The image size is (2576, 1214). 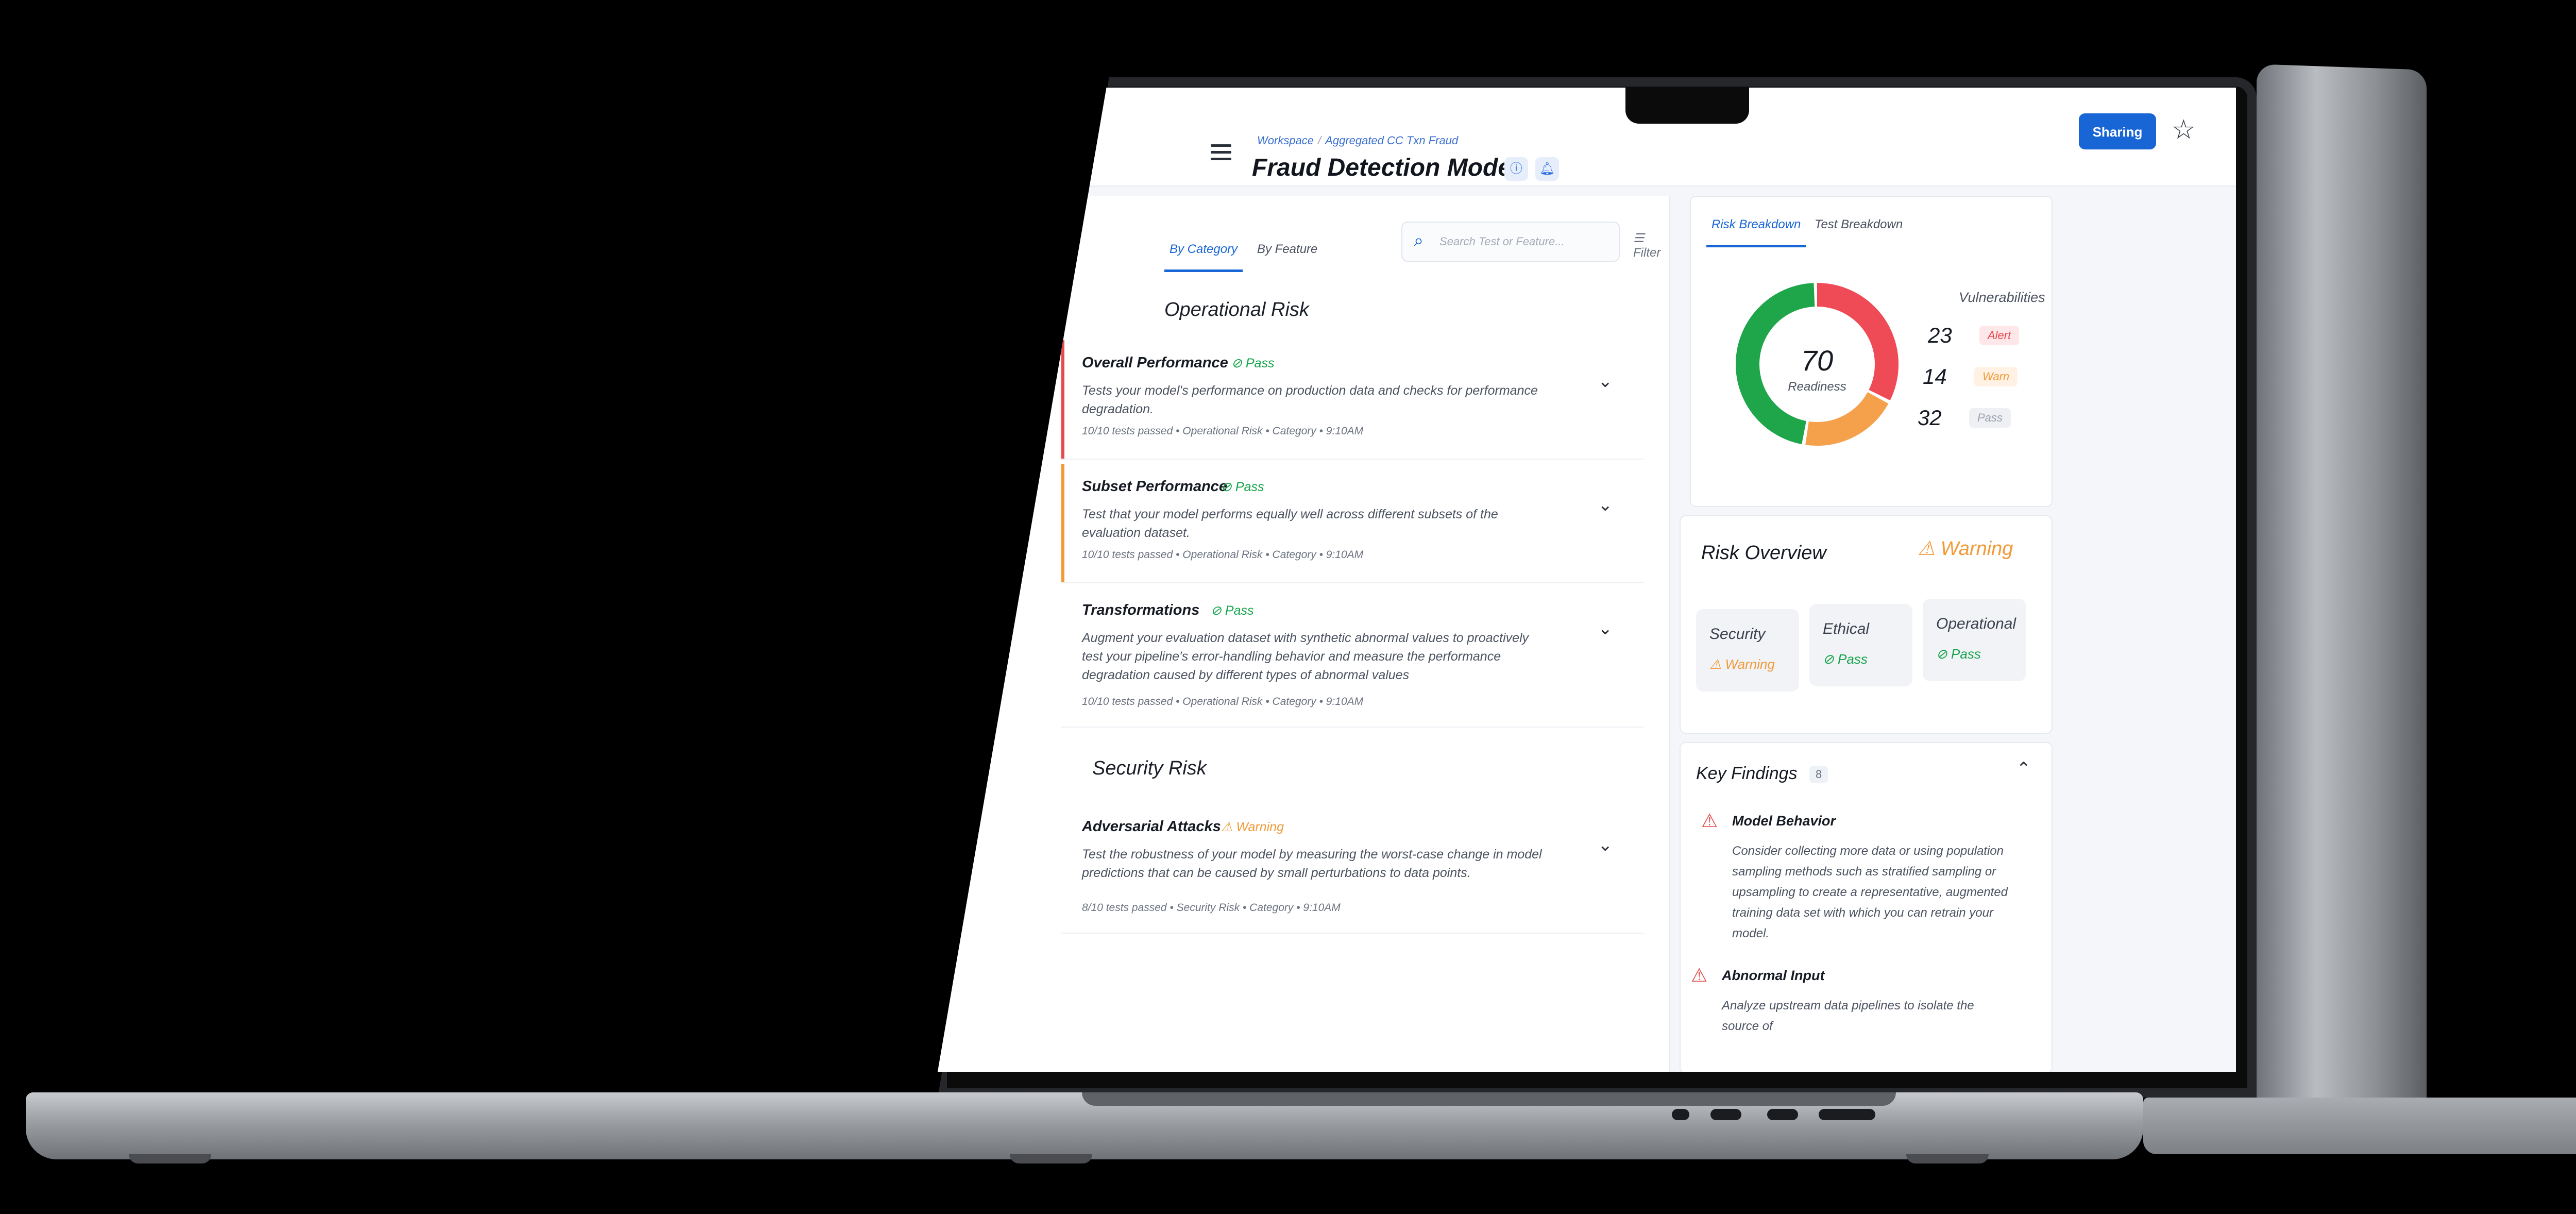 What do you see at coordinates (1773, 975) in the screenshot?
I see `finding-title: Abnormal Input` at bounding box center [1773, 975].